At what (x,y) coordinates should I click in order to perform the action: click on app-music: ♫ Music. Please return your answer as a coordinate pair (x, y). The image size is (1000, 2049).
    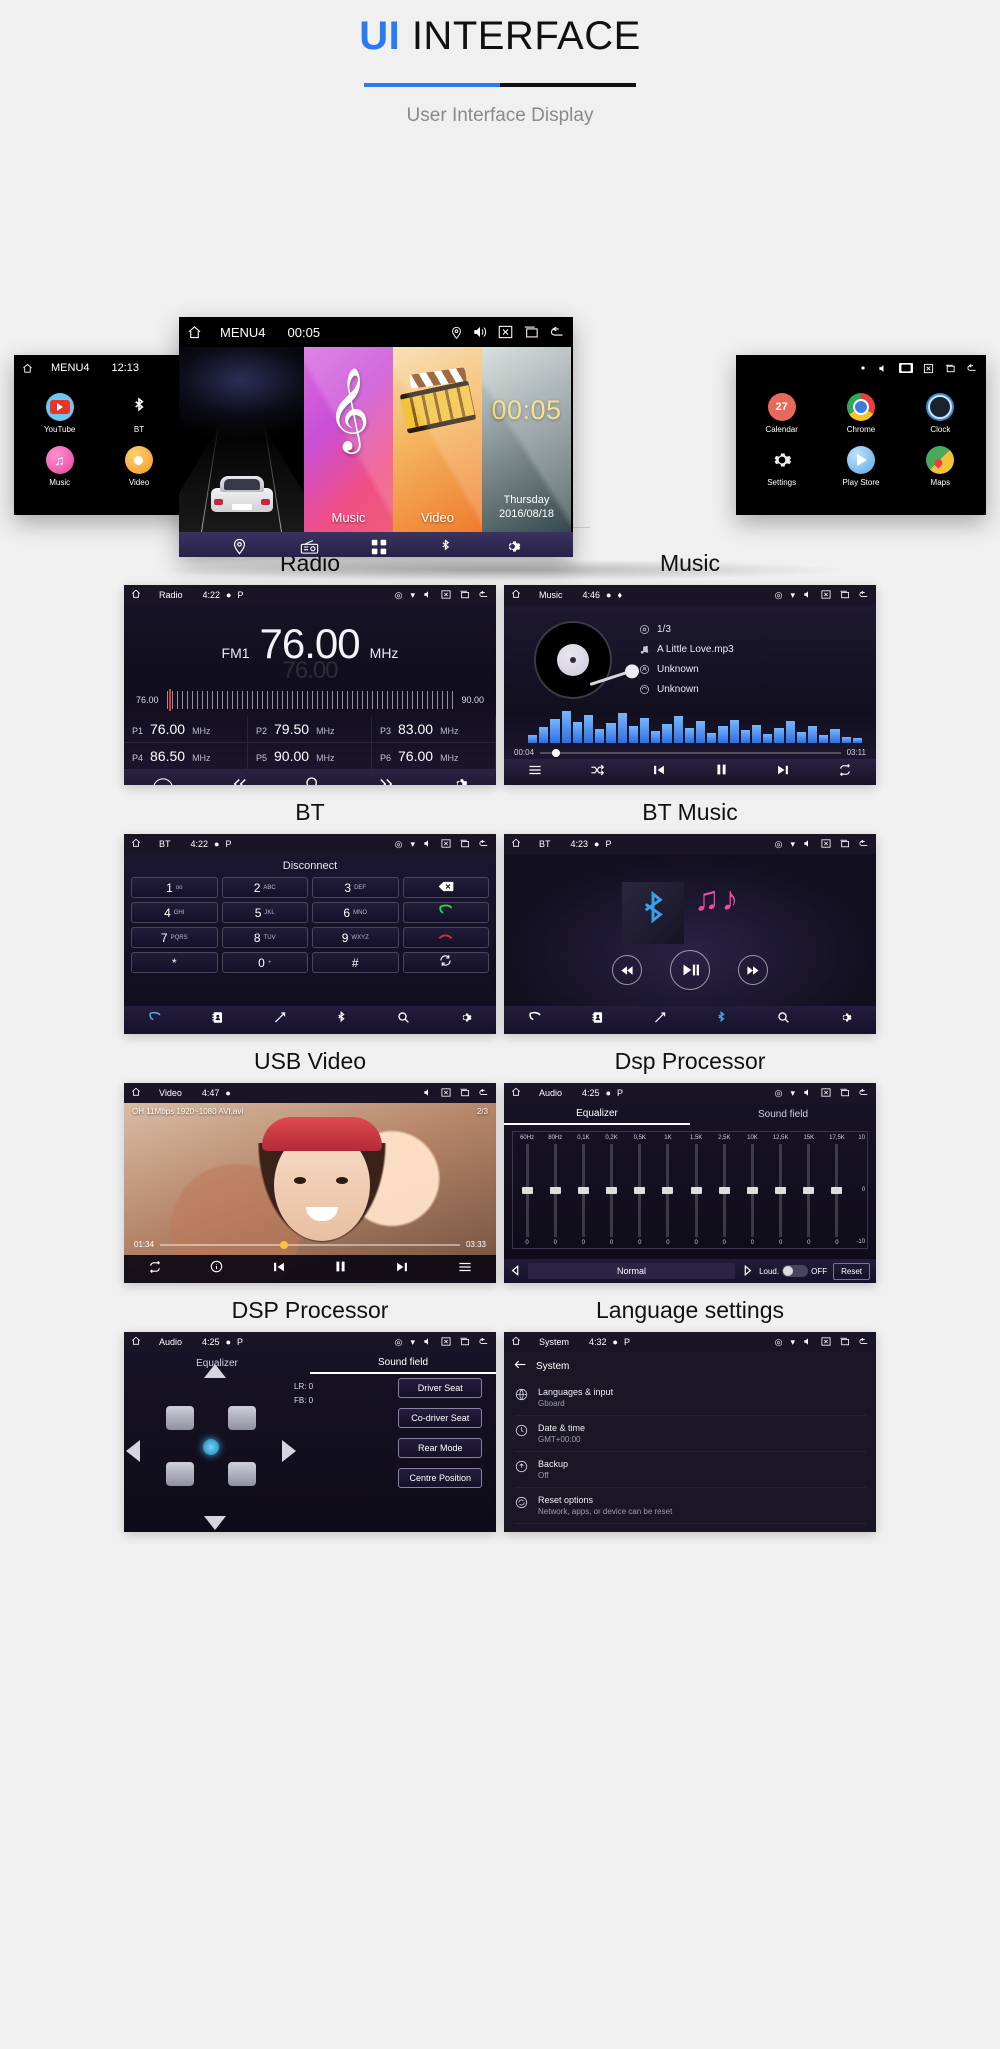
    Looking at the image, I should click on (59, 466).